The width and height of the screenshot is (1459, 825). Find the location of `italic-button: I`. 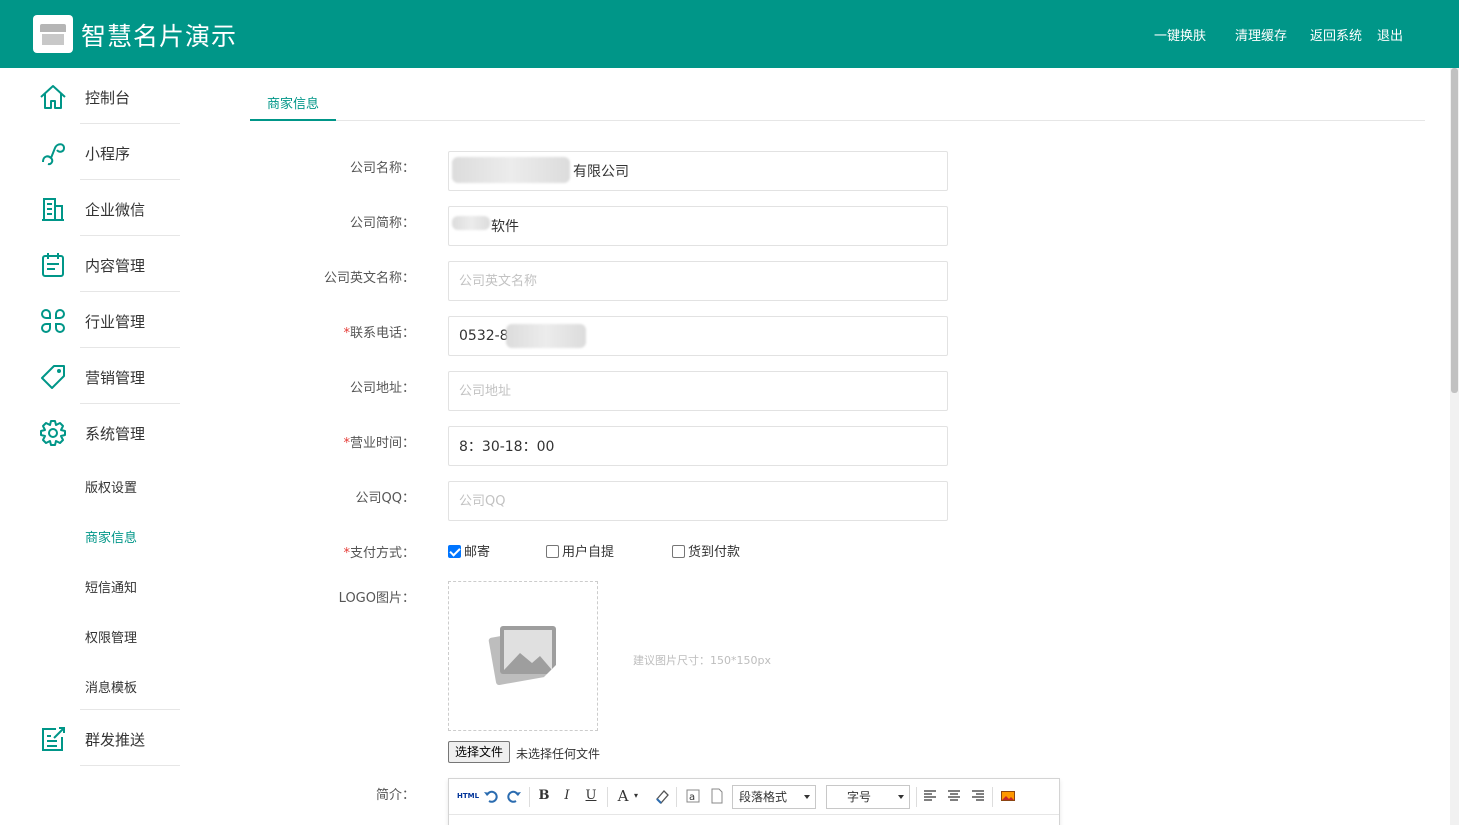

italic-button: I is located at coordinates (567, 796).